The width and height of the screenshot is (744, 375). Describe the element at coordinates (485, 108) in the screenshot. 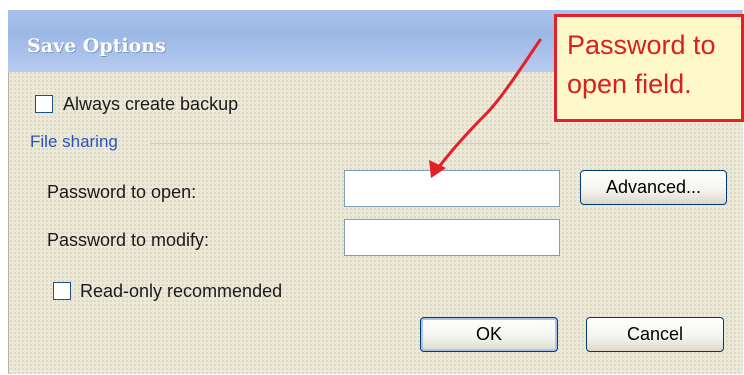

I see `annotation-arrow` at that location.